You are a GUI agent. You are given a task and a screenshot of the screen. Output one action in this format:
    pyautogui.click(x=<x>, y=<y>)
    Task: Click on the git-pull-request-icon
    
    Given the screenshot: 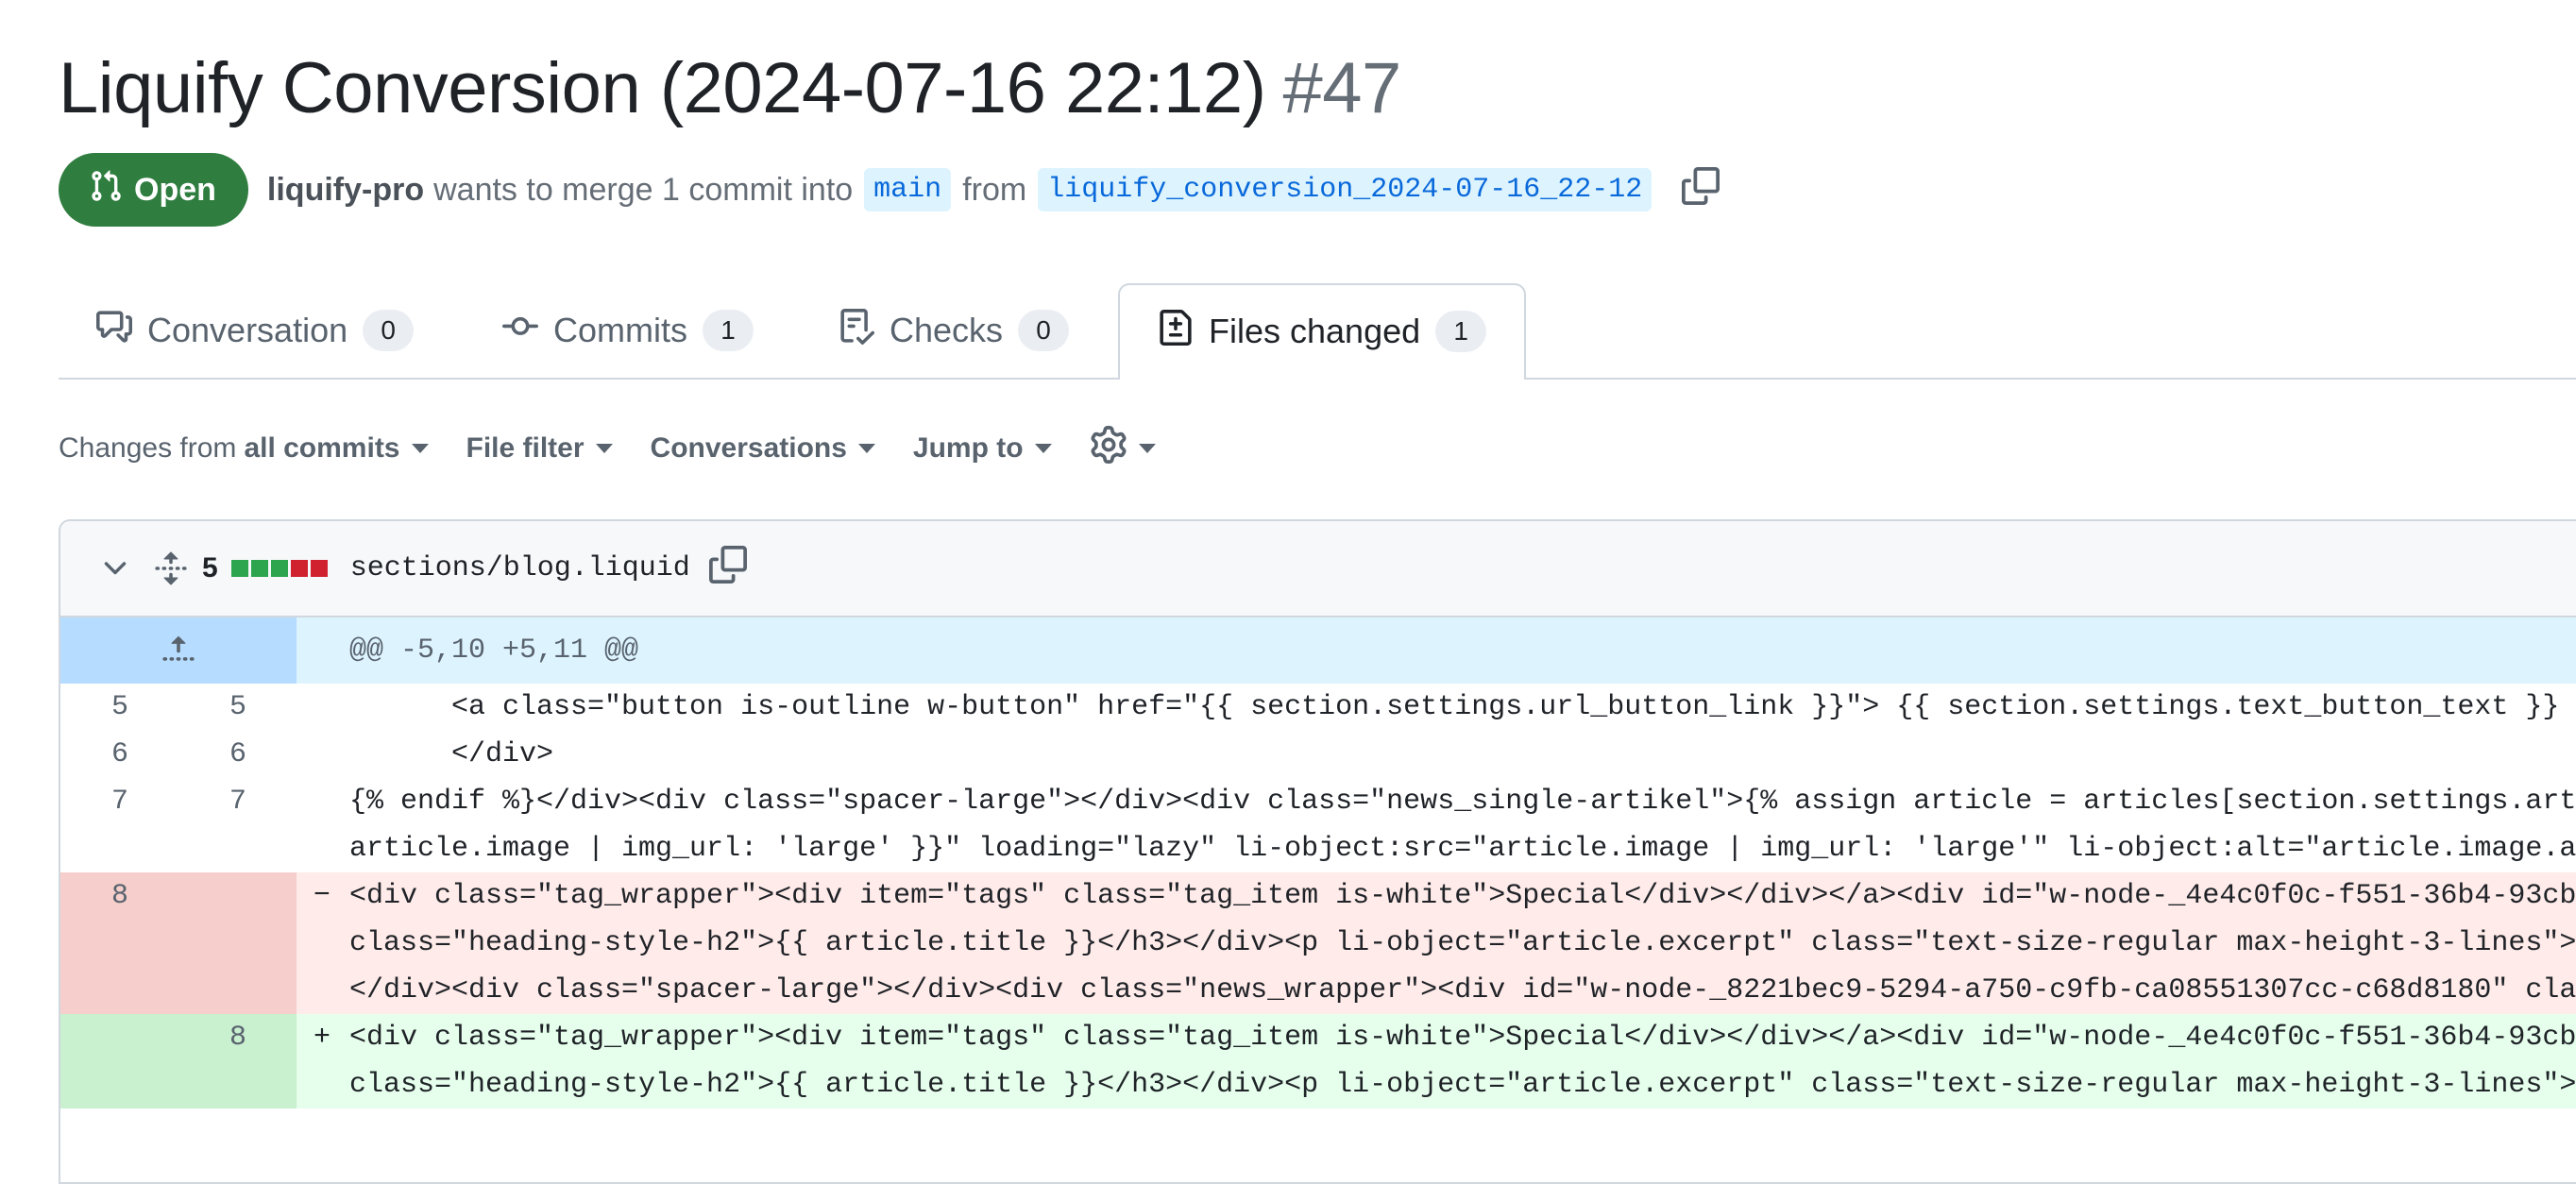 What is the action you would take?
    pyautogui.click(x=106, y=190)
    